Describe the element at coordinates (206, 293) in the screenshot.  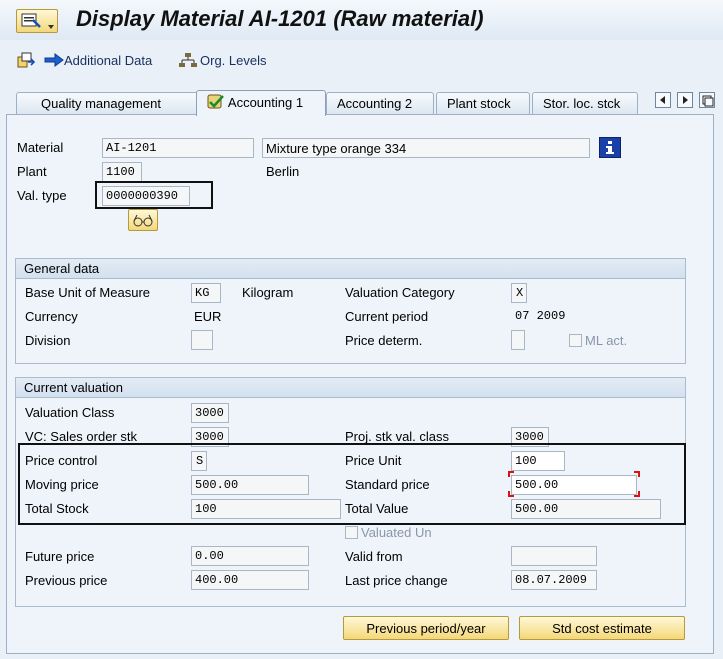
I see `base-uom-field: KG` at that location.